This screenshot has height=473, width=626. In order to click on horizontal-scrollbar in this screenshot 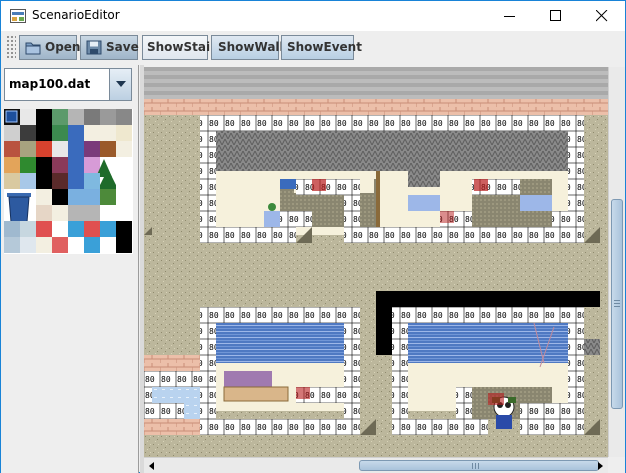, I will do `click(376, 465)`.